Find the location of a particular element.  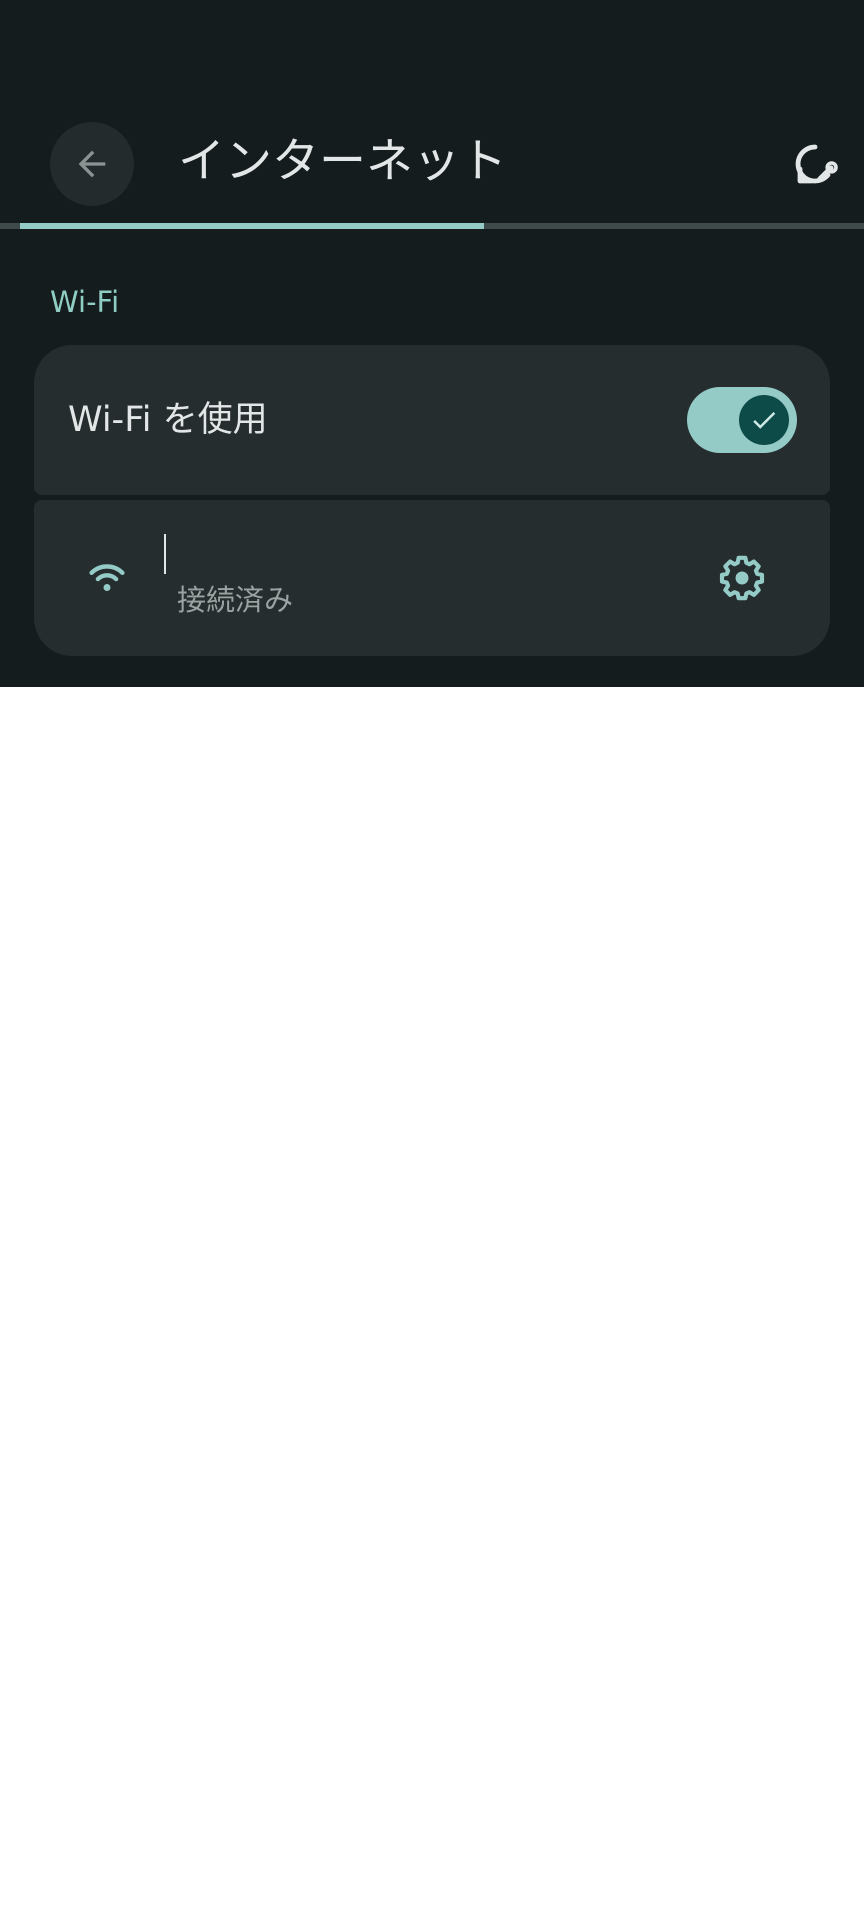

gear-icon is located at coordinates (742, 578).